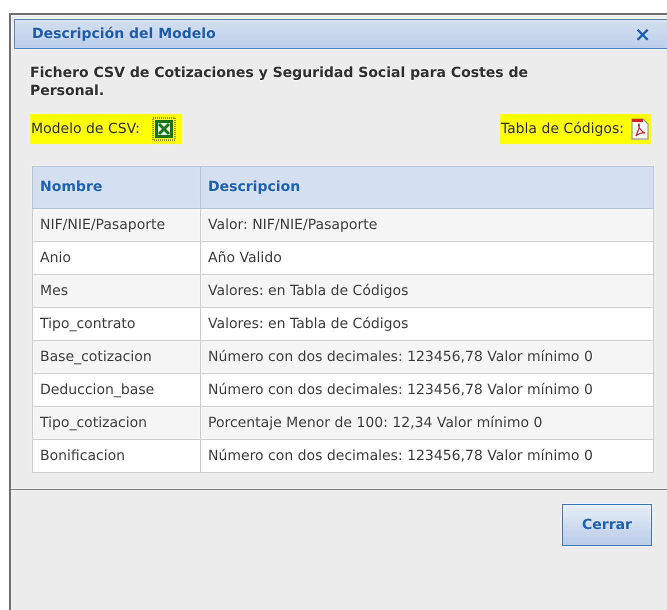 The width and height of the screenshot is (667, 610). Describe the element at coordinates (562, 129) in the screenshot. I see `codes-label: Tabla de Códigos:` at that location.